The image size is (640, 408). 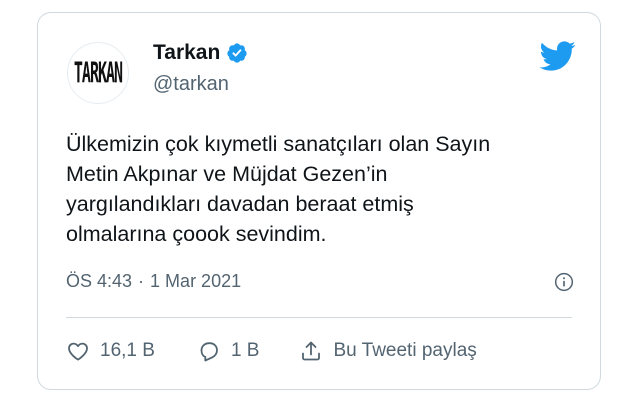 I want to click on reply-count: 1 B, so click(x=245, y=350).